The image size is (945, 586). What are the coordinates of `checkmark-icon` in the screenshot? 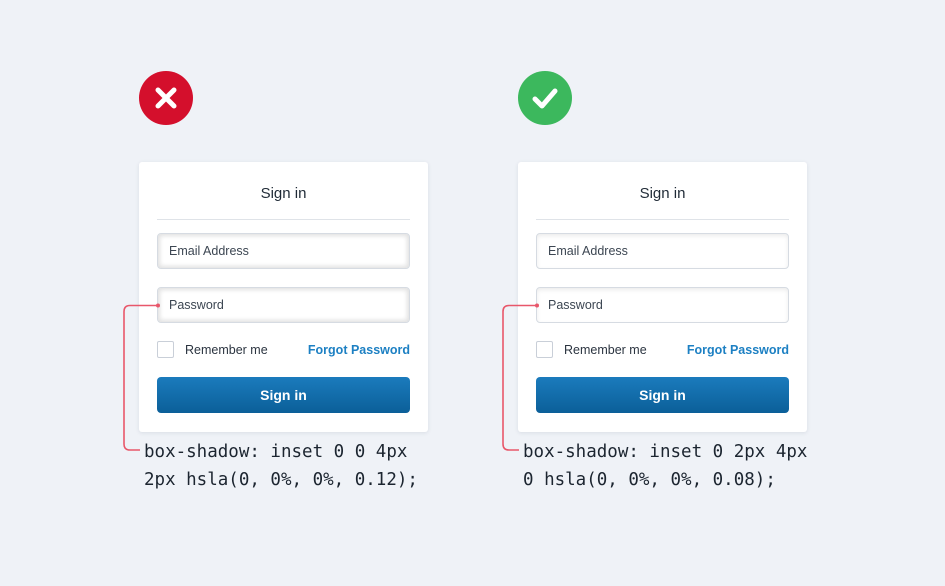 It's located at (545, 98).